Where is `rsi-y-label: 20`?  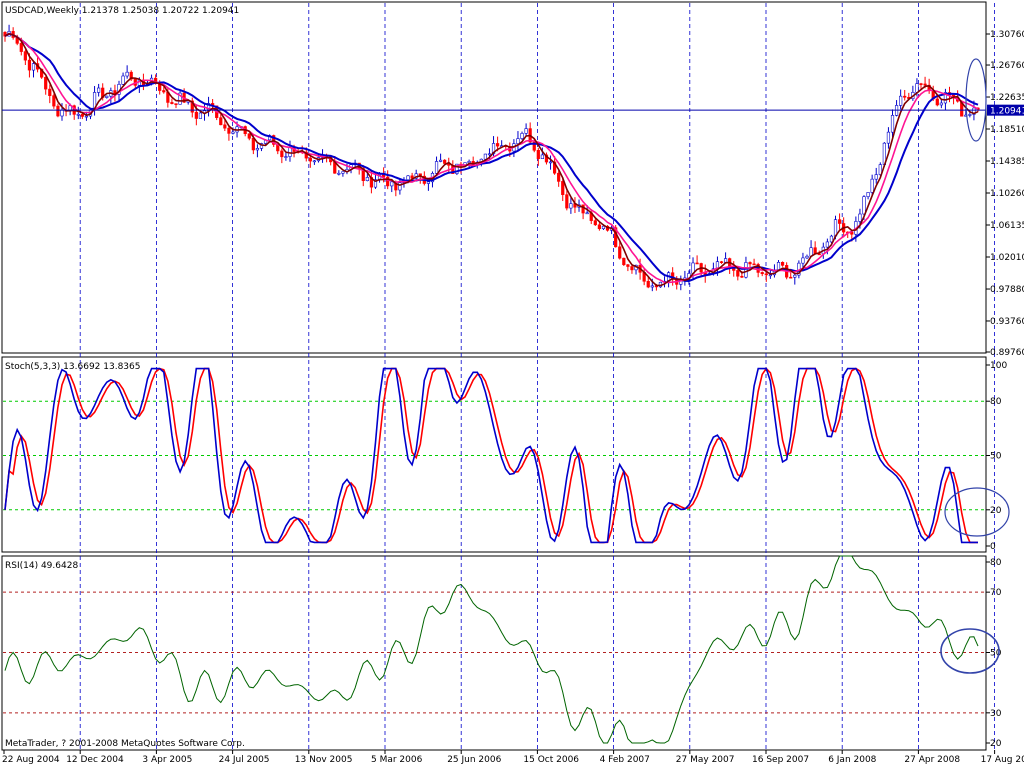
rsi-y-label: 20 is located at coordinates (996, 744).